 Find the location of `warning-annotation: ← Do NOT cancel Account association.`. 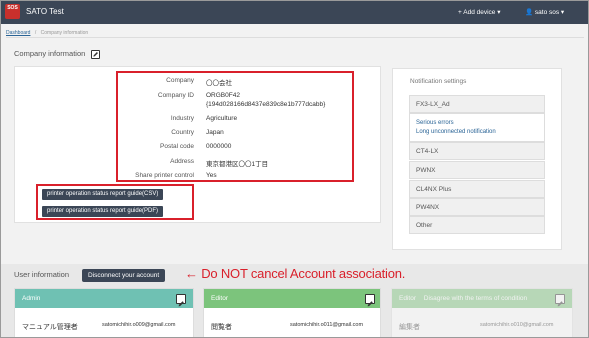

warning-annotation: ← Do NOT cancel Account association. is located at coordinates (295, 273).